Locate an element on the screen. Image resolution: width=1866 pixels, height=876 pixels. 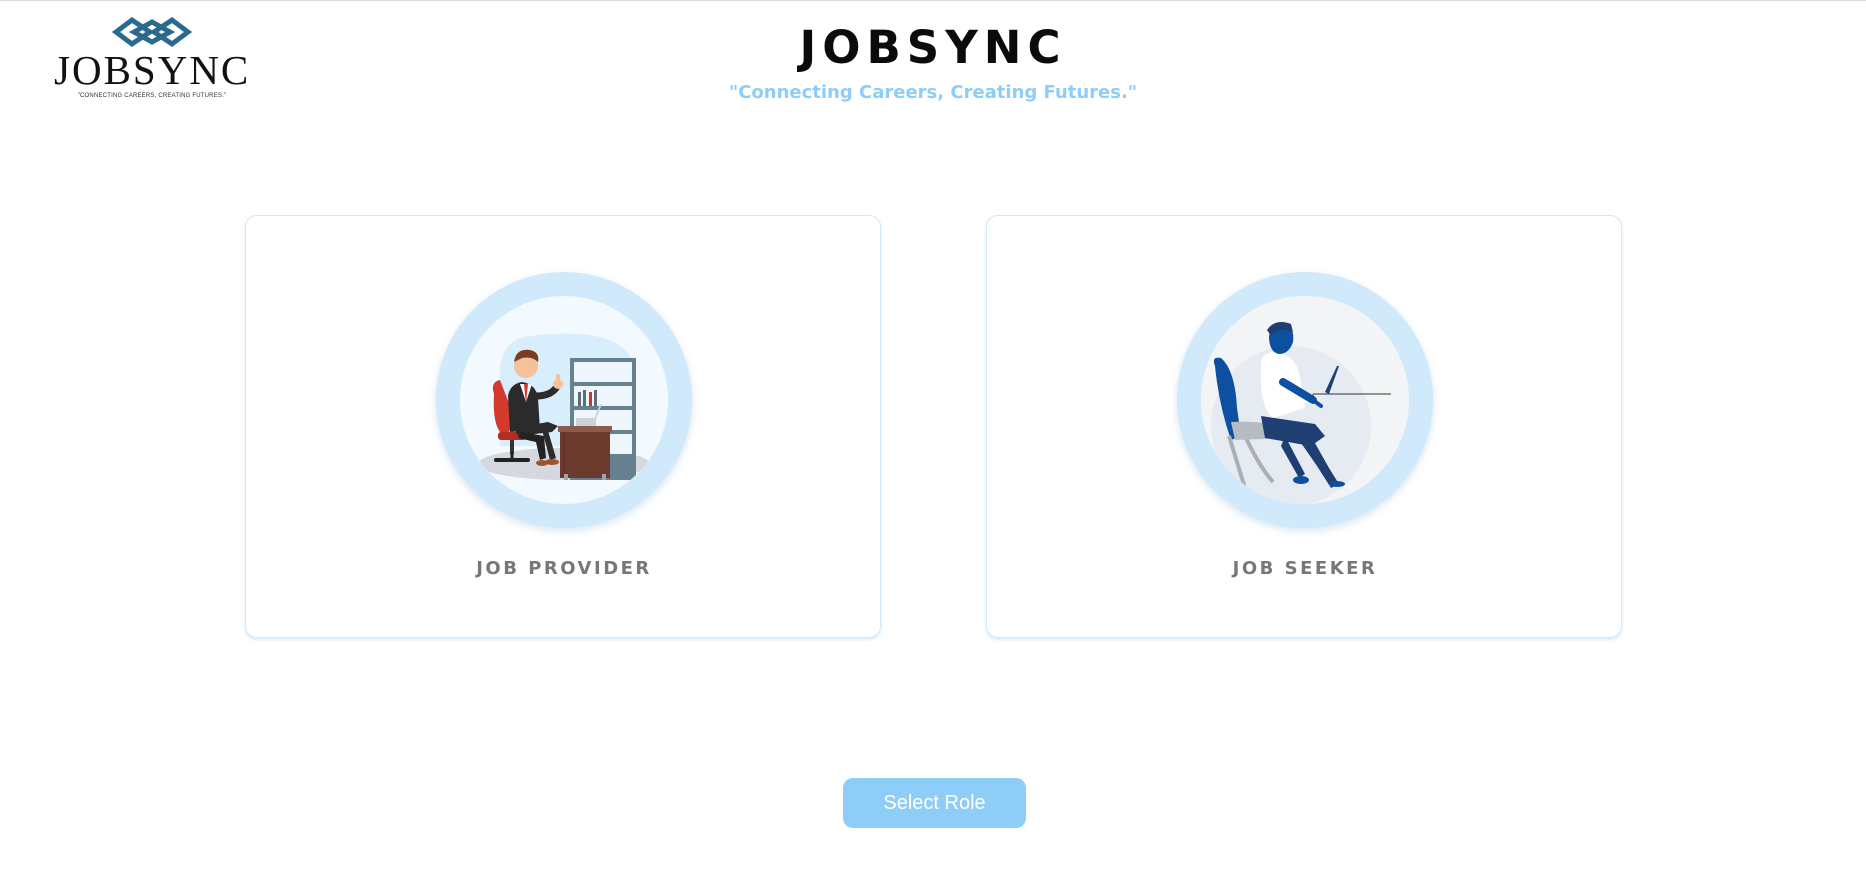
businessman-at-desk-illustration is located at coordinates (564, 400).